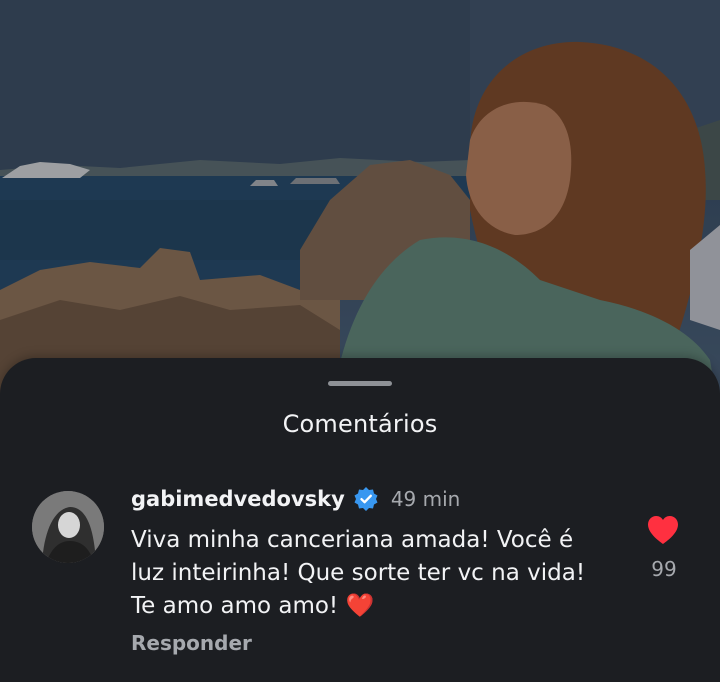 The image size is (720, 682). Describe the element at coordinates (425, 499) in the screenshot. I see `comment-timestamp: 49 min` at that location.